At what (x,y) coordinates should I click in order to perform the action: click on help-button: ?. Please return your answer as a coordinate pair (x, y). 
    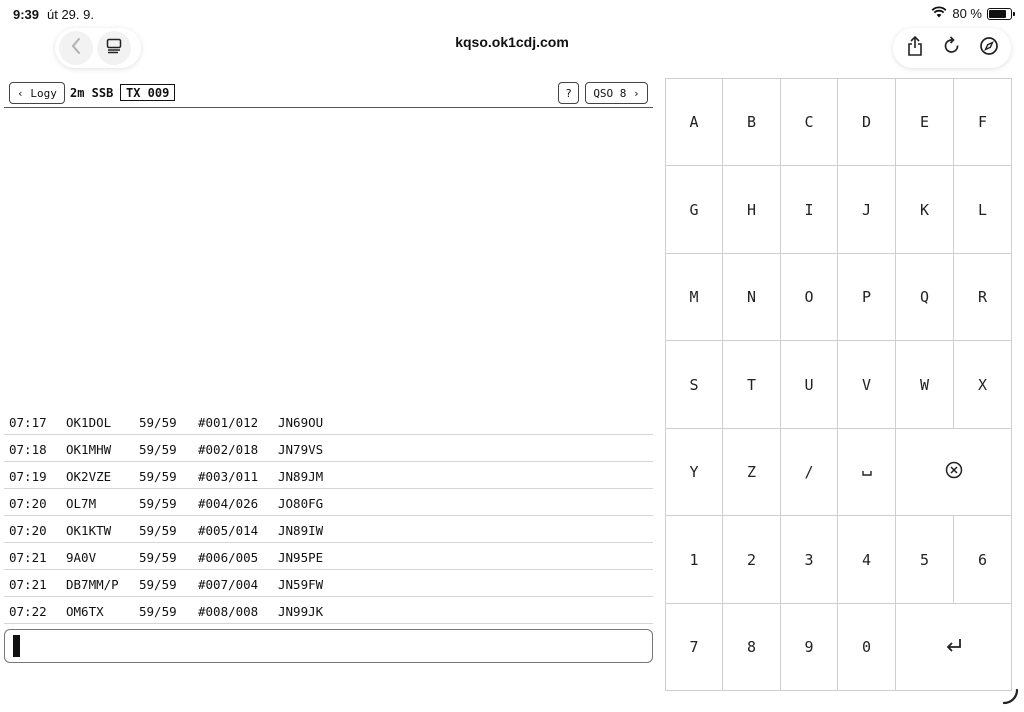
    Looking at the image, I should click on (568, 93).